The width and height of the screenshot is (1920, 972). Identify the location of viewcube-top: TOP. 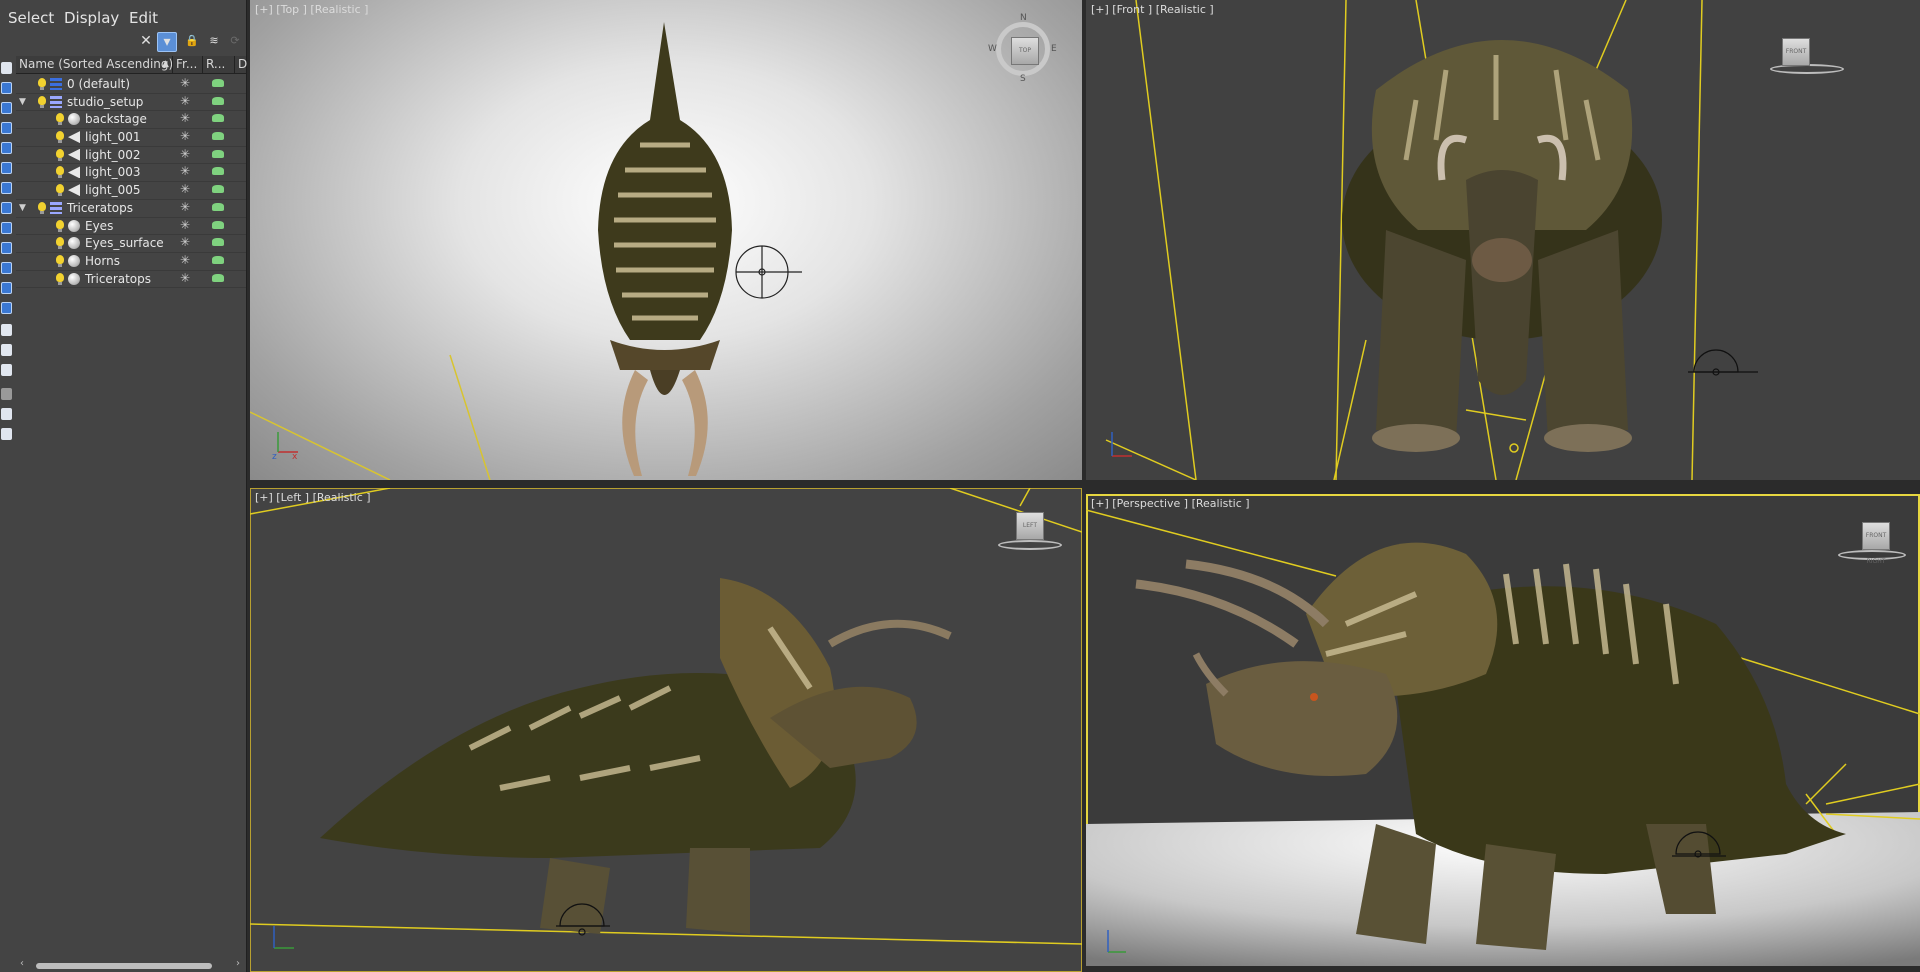
(1025, 51).